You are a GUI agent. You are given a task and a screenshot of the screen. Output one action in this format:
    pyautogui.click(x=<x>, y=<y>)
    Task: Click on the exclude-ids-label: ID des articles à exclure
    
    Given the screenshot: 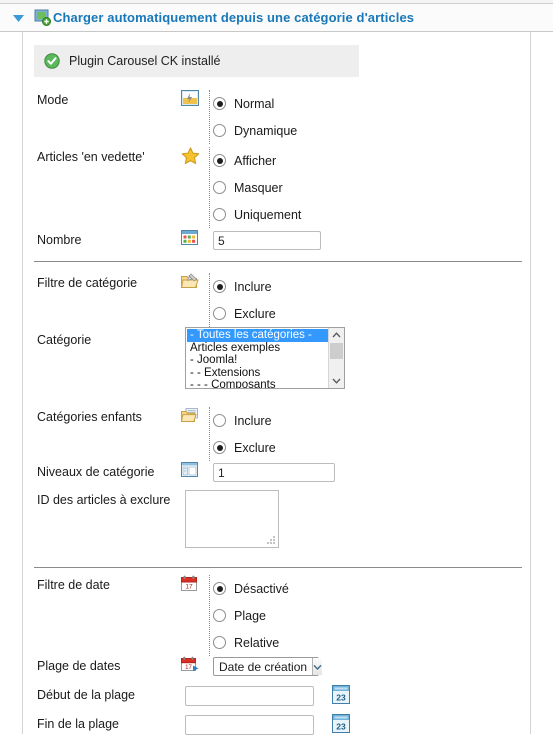 What is the action you would take?
    pyautogui.click(x=104, y=500)
    